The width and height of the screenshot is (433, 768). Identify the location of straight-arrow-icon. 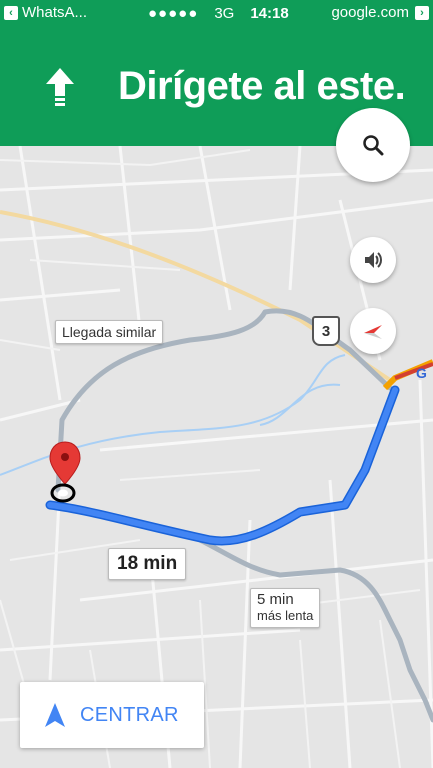
(60, 87).